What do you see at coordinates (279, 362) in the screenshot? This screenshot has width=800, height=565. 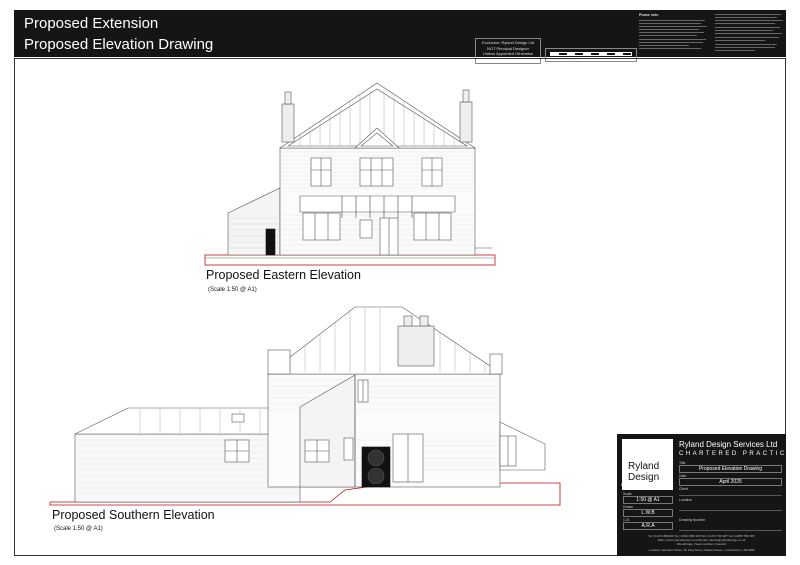 I see `side-gable` at bounding box center [279, 362].